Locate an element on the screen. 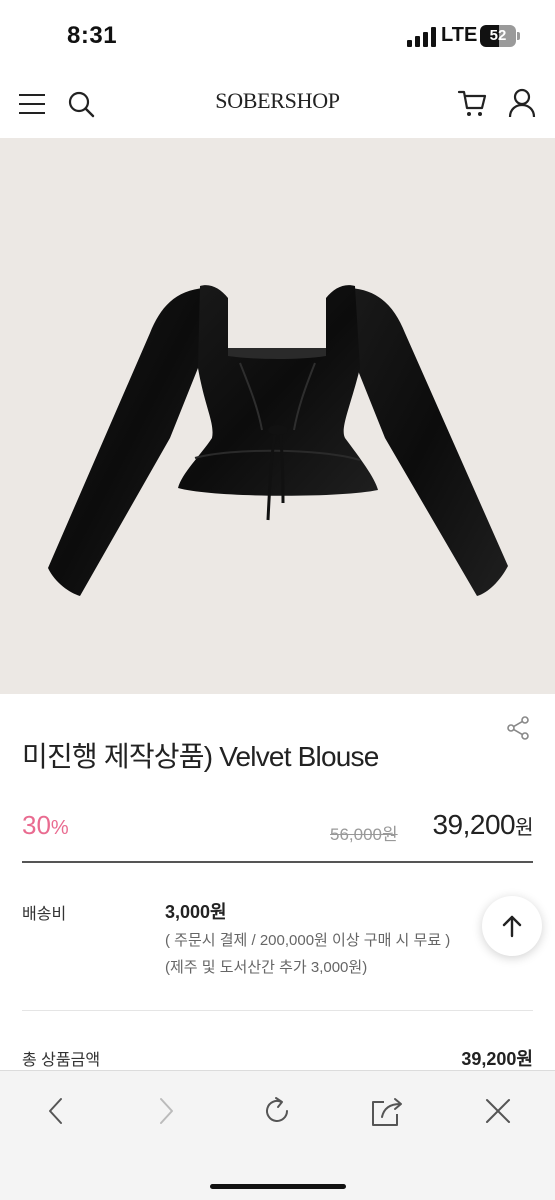 The width and height of the screenshot is (555, 1200). discount-unit: % is located at coordinates (59, 828).